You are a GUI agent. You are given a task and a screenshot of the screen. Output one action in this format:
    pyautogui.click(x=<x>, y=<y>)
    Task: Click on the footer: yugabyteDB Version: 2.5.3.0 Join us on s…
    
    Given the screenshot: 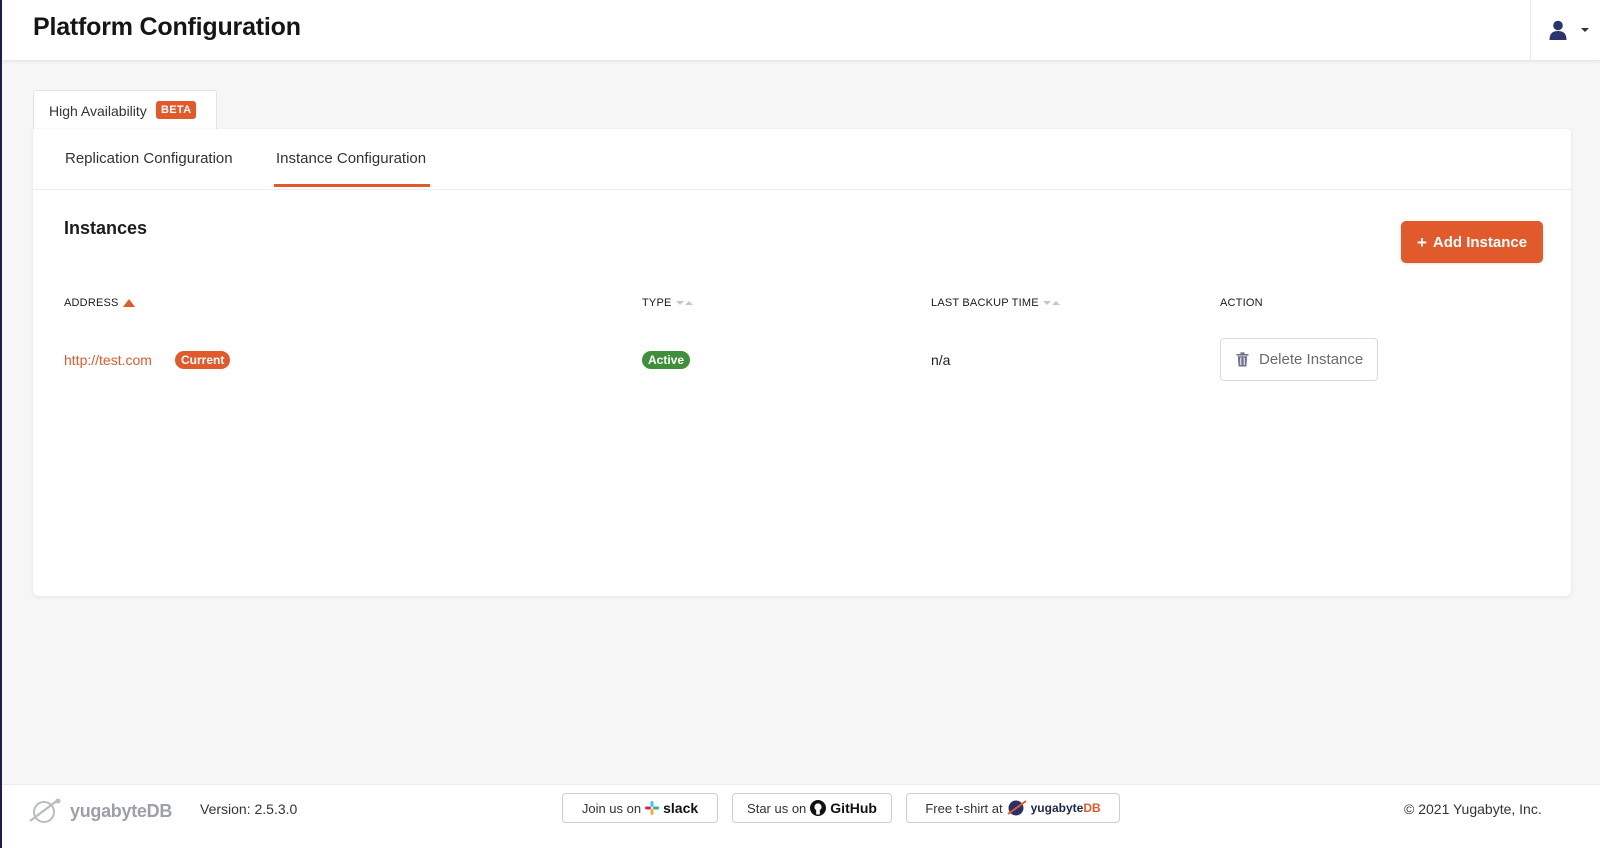 What is the action you would take?
    pyautogui.click(x=801, y=816)
    